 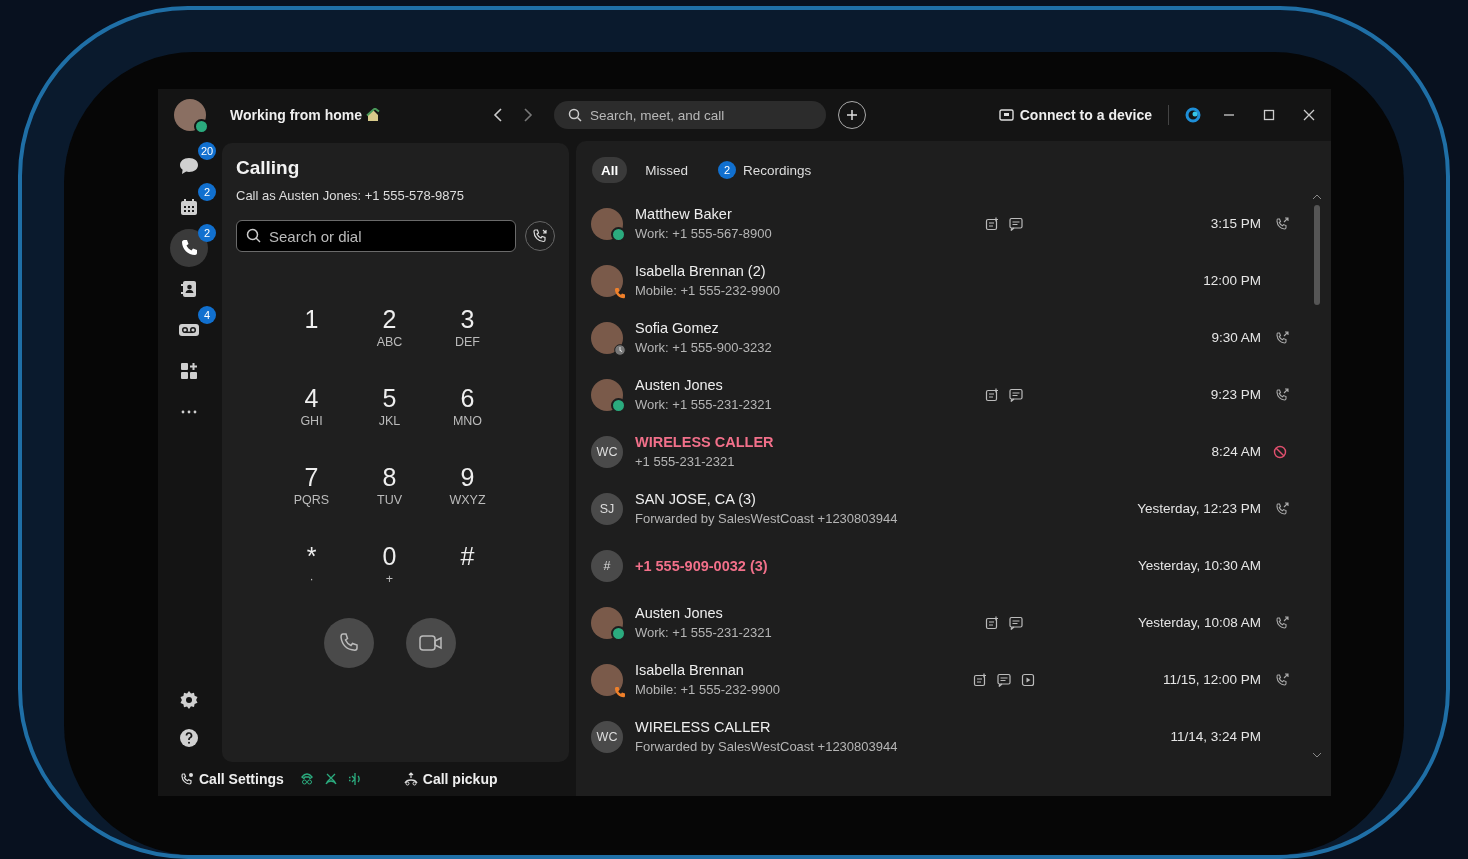 What do you see at coordinates (410, 779) in the screenshot?
I see `pickup-icon` at bounding box center [410, 779].